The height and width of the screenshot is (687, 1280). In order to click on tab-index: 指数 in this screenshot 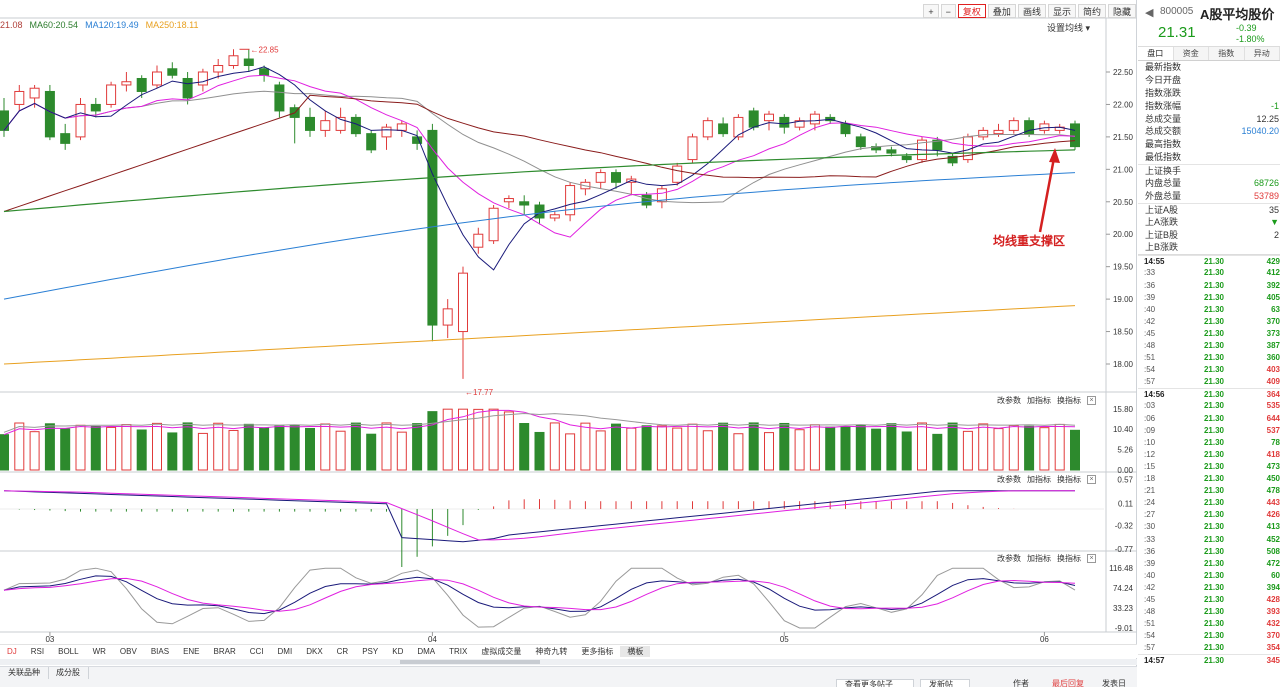, I will do `click(1227, 53)`.